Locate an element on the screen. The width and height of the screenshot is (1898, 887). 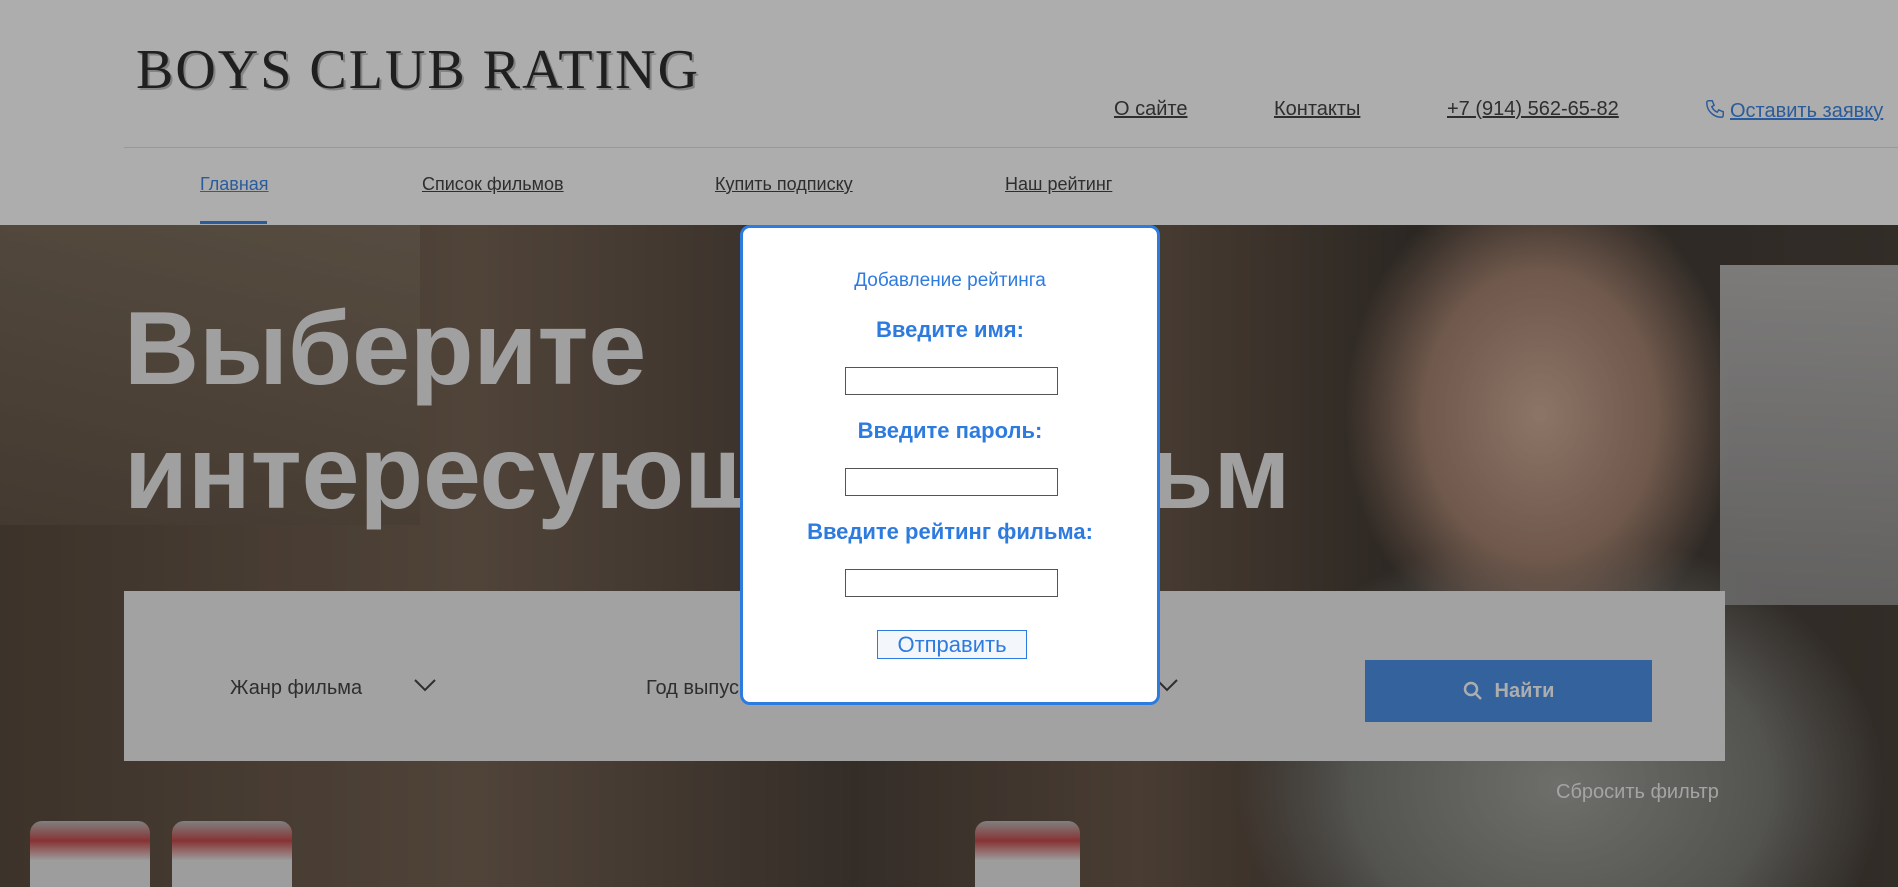
password-label: Введите пароль: is located at coordinates (950, 430).